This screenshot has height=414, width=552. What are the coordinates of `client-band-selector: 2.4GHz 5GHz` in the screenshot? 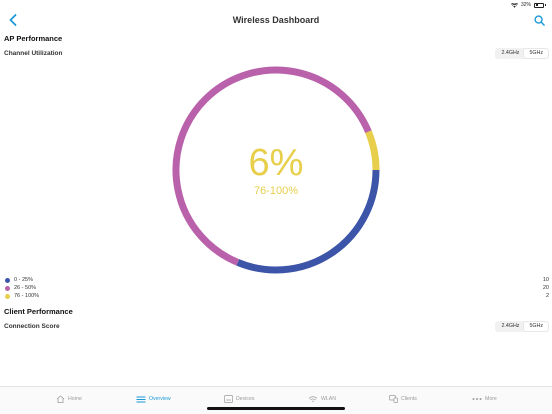 It's located at (522, 326).